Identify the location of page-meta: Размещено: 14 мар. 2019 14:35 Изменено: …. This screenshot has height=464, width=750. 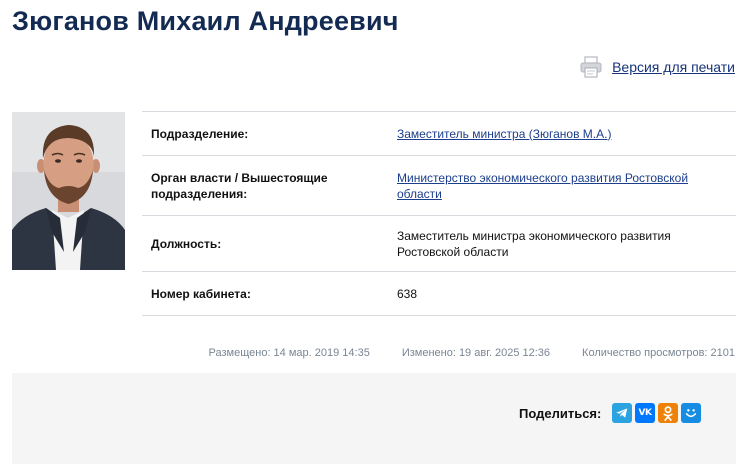
(472, 353).